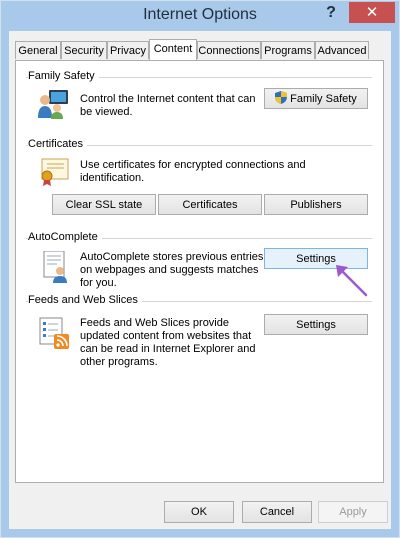  Describe the element at coordinates (281, 97) in the screenshot. I see `shield-icon` at that location.